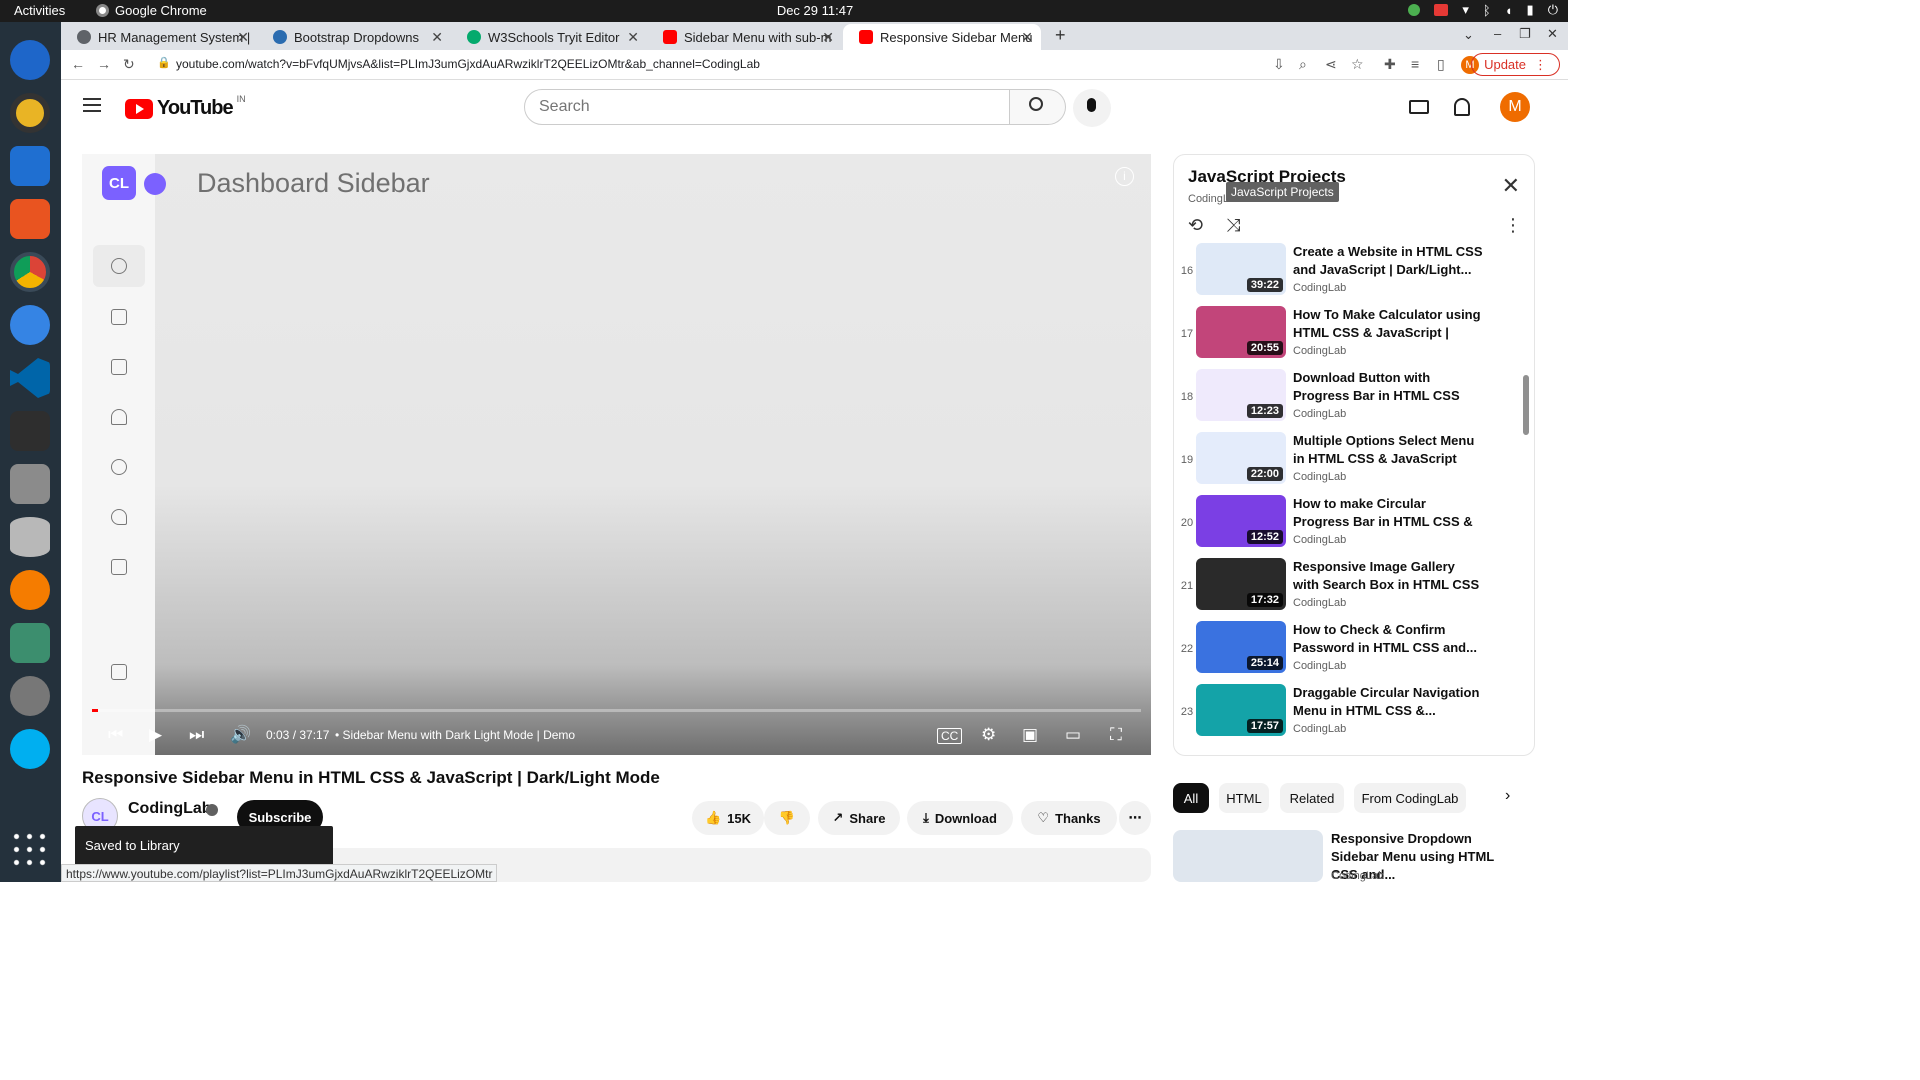 The image size is (1920, 1080). I want to click on fullscreen-icon: ⛶, so click(1116, 735).